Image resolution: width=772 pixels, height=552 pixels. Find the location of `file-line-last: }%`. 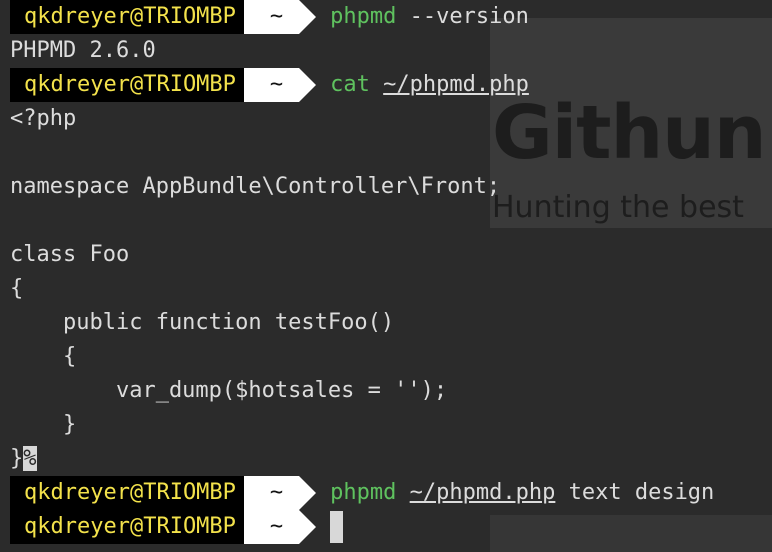

file-line-last: }% is located at coordinates (23, 459).